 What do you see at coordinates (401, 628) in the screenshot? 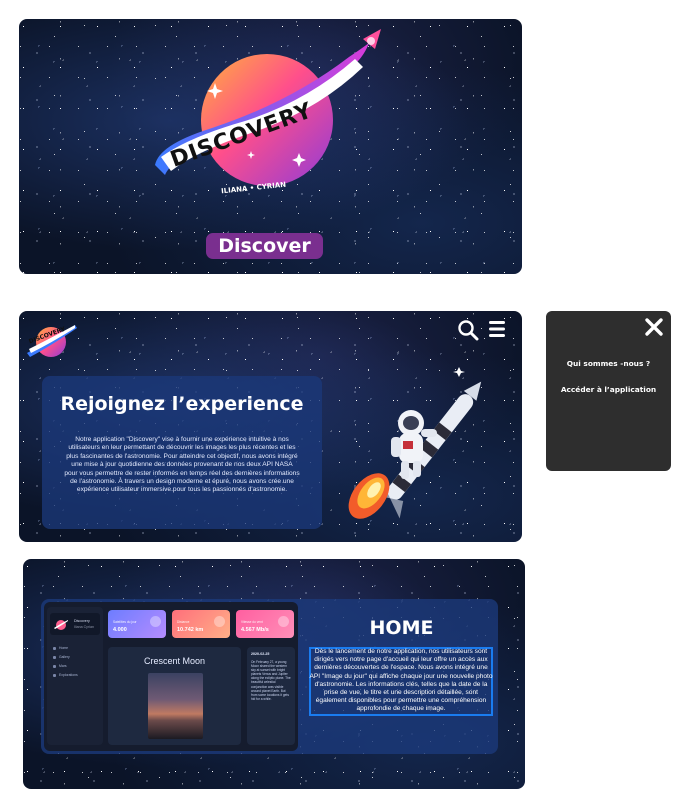
I see `home-title: HOME` at bounding box center [401, 628].